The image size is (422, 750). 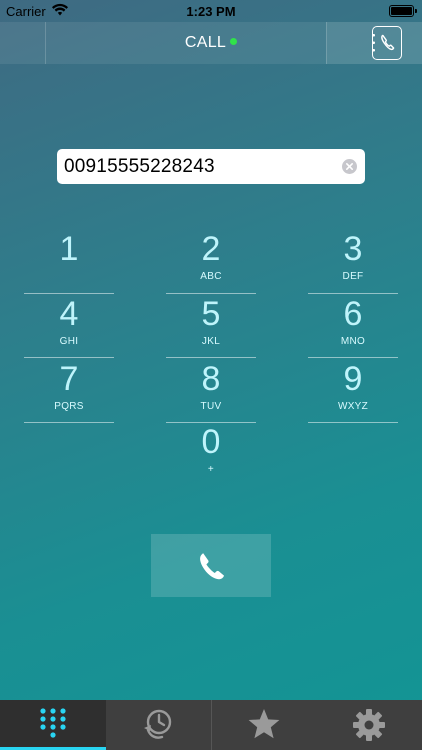 I want to click on status-bar: Carrier 1:23 PM, so click(x=211, y=11).